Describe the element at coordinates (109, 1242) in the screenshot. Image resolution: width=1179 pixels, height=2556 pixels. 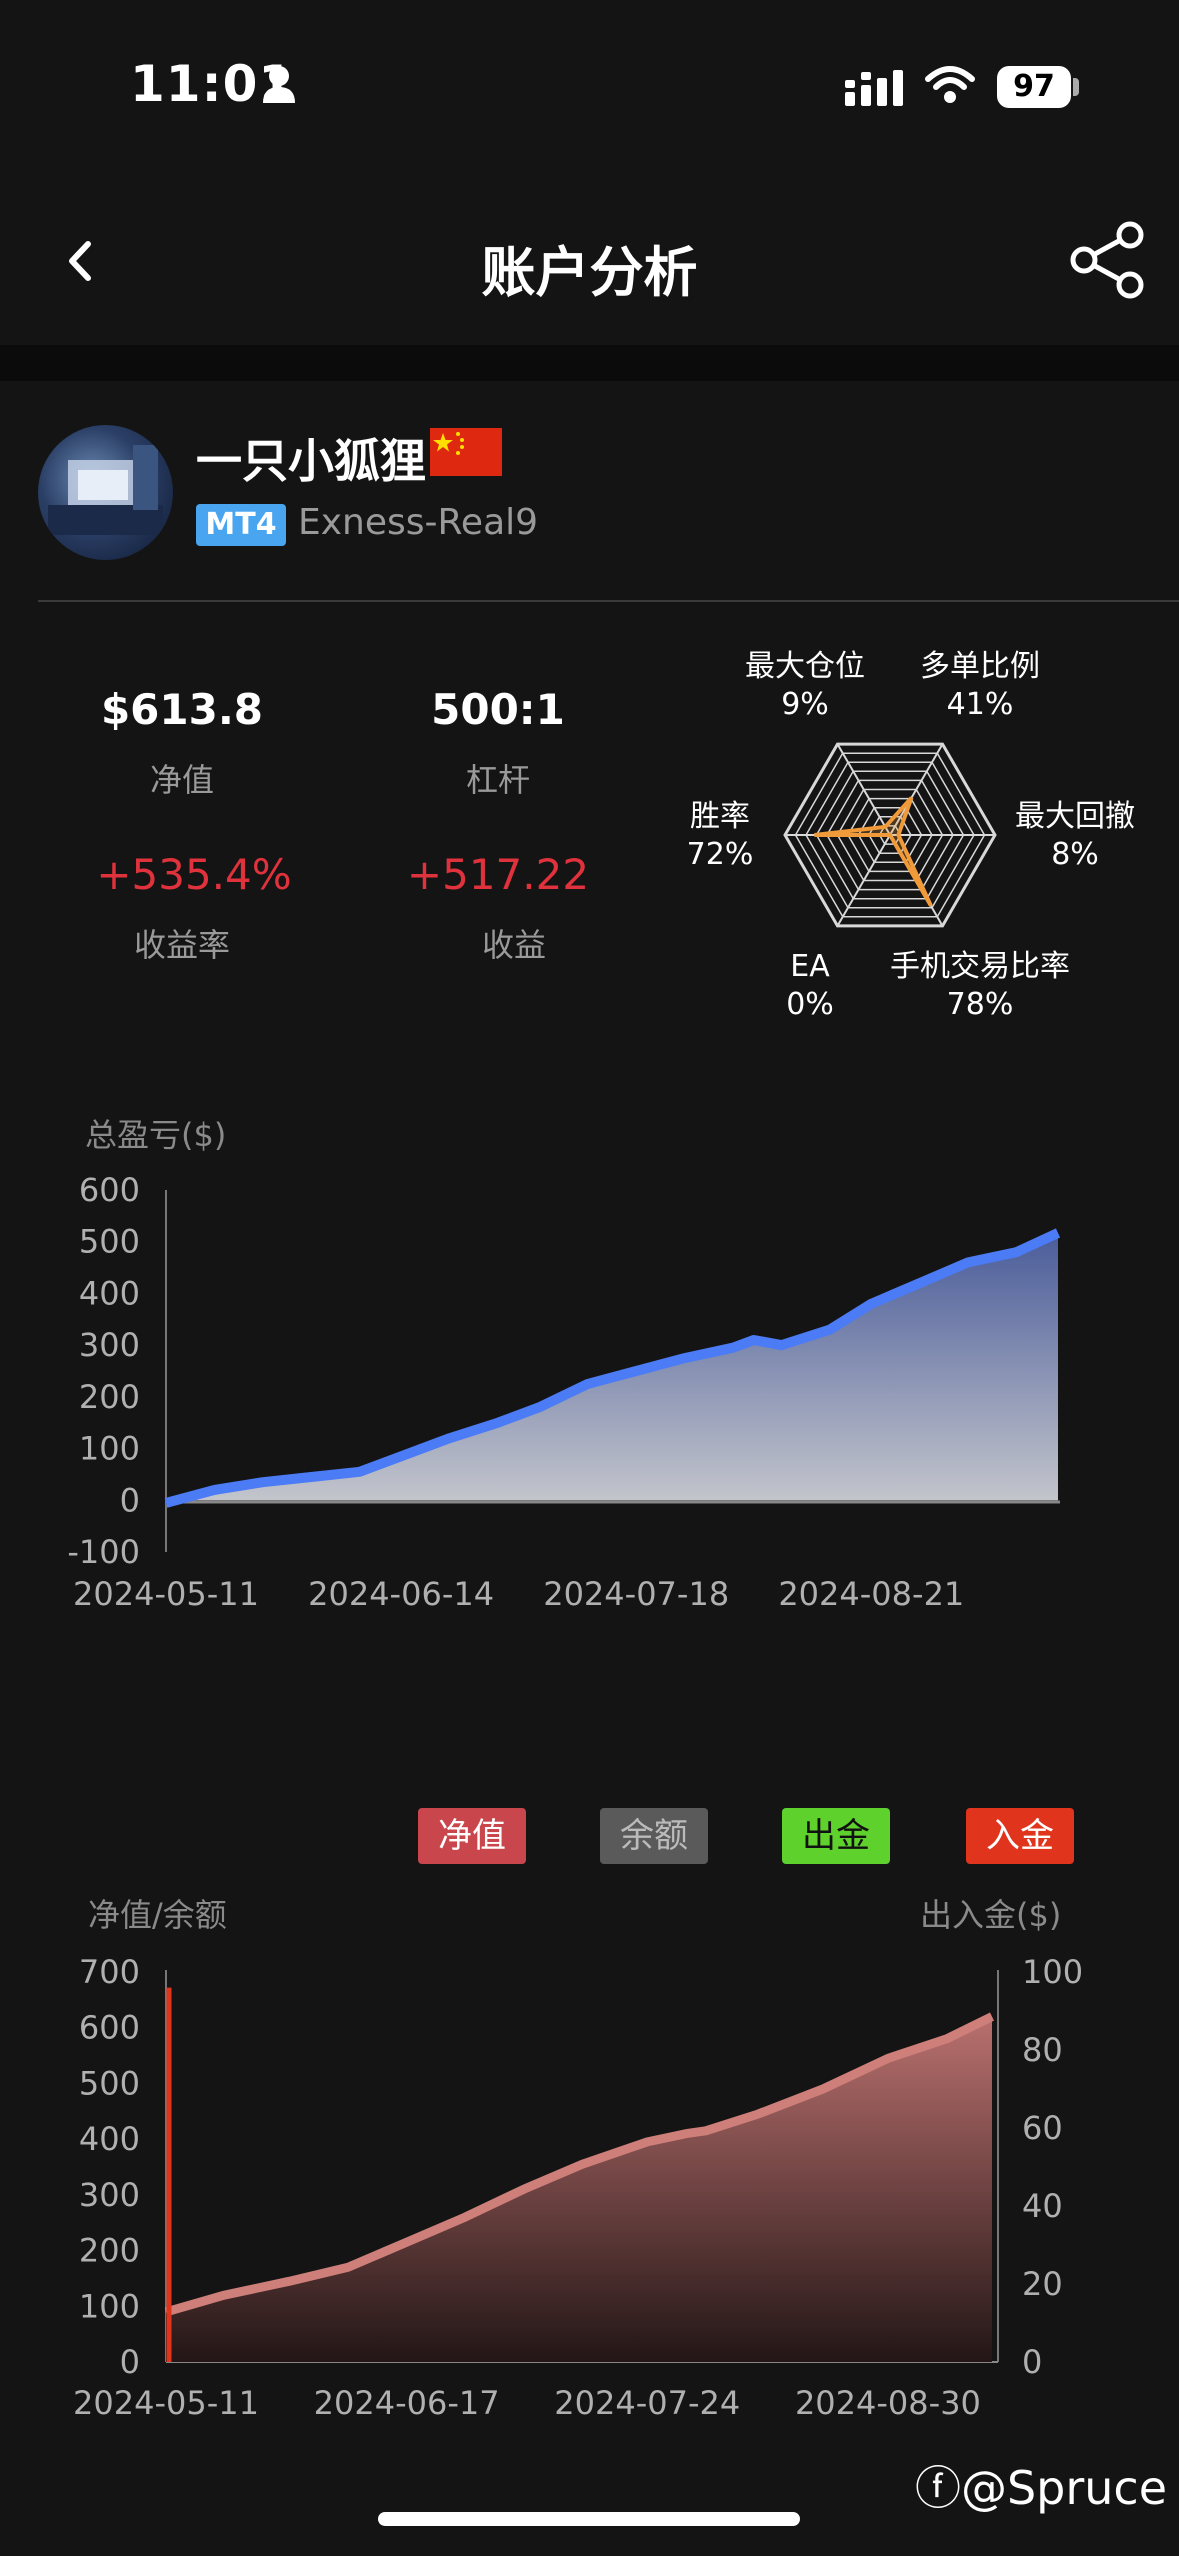
I see `chart1-y-tick: 500` at that location.